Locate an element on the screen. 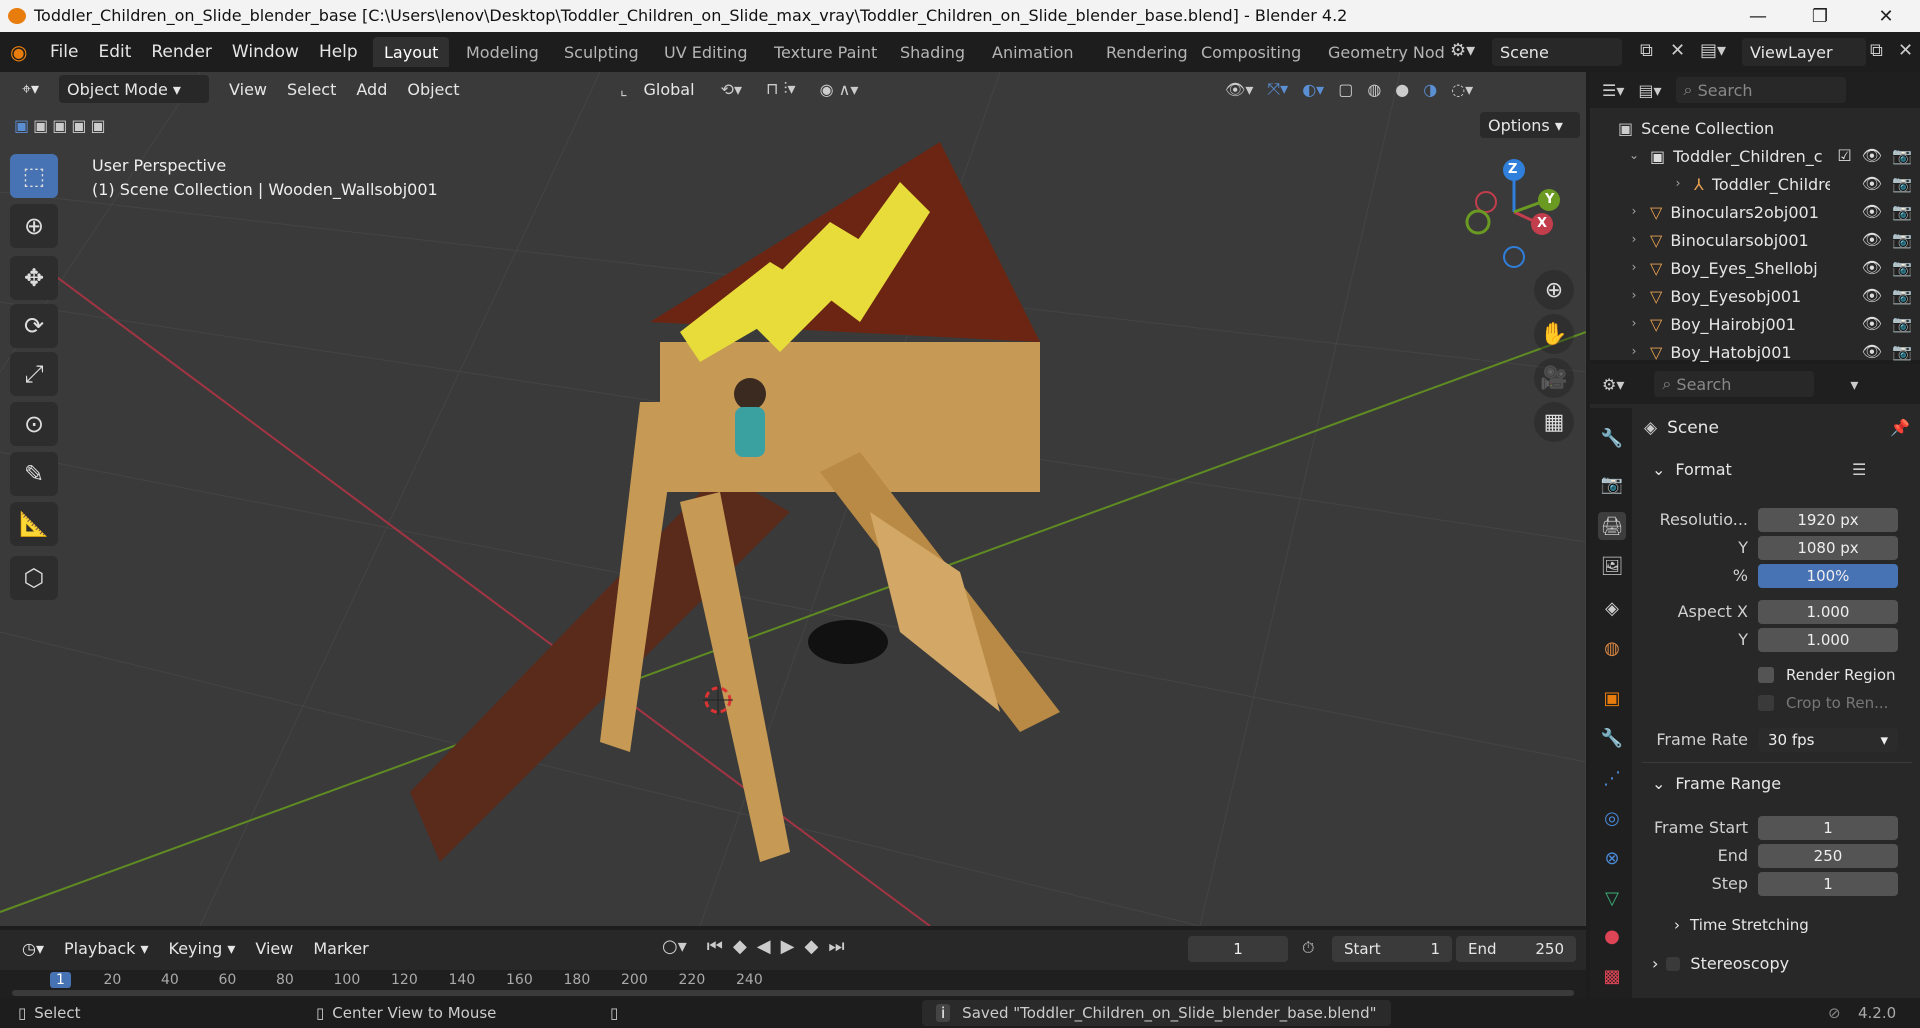  checkbox-icon is located at coordinates (1673, 963).